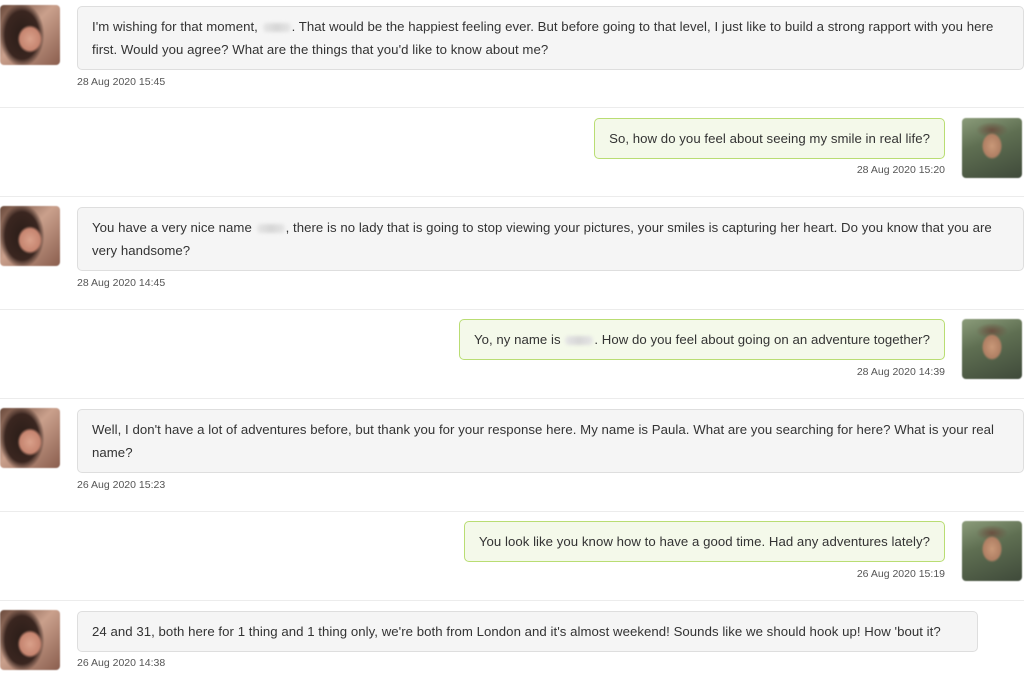 This screenshot has height=677, width=1024. Describe the element at coordinates (519, 339) in the screenshot. I see `message-text: Yo, ny name is` at that location.